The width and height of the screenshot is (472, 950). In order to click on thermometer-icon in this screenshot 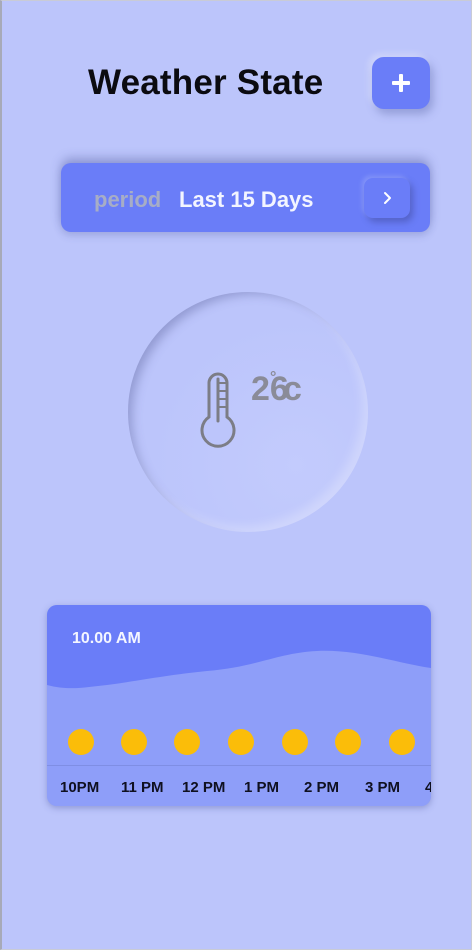, I will do `click(218, 410)`.